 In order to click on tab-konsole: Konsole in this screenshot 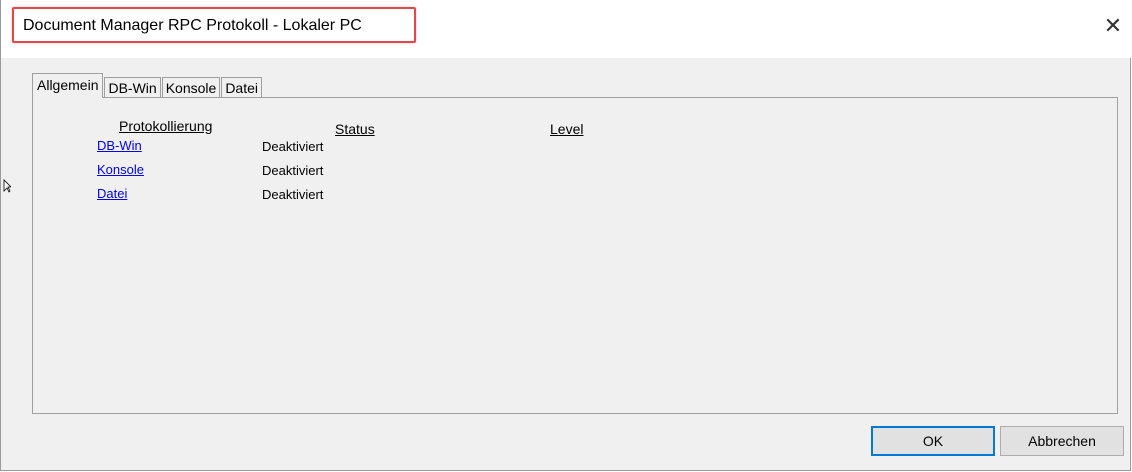, I will do `click(191, 87)`.